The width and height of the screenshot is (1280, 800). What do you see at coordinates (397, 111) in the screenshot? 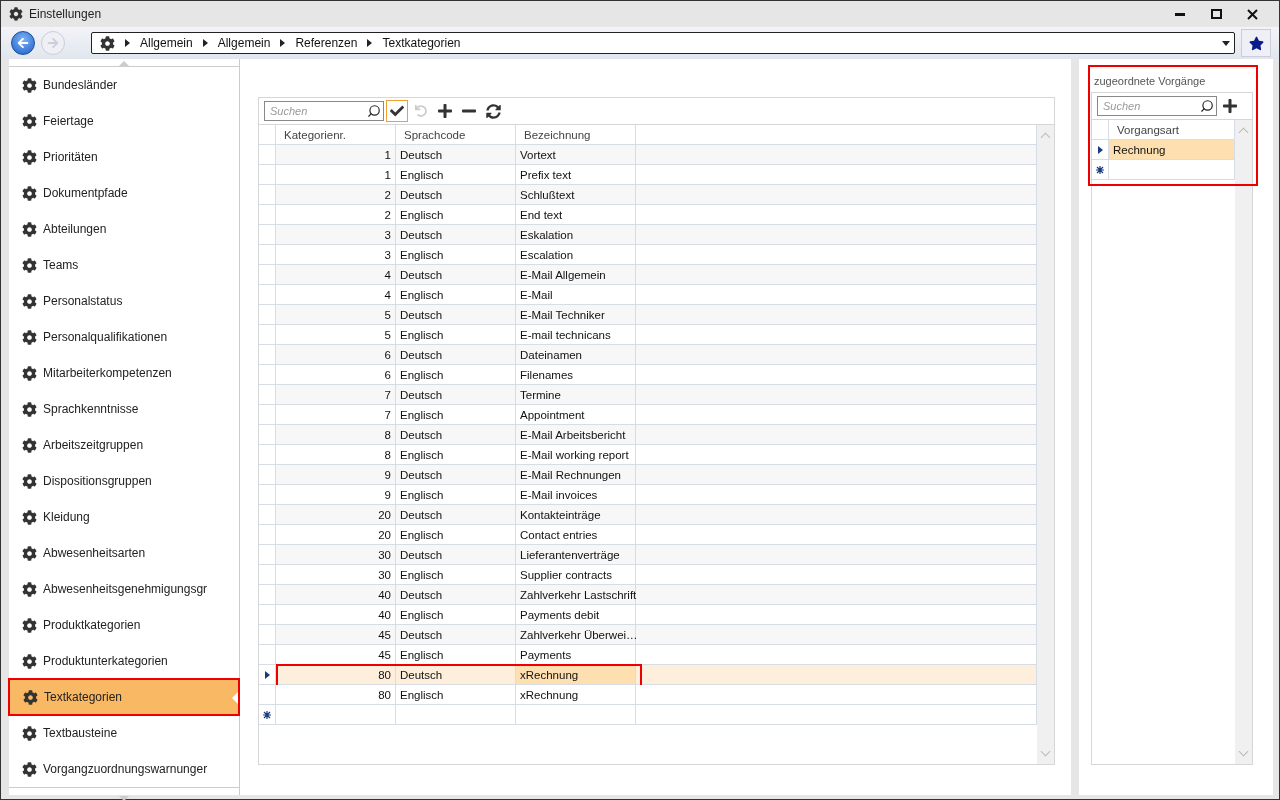
I see `save-button` at bounding box center [397, 111].